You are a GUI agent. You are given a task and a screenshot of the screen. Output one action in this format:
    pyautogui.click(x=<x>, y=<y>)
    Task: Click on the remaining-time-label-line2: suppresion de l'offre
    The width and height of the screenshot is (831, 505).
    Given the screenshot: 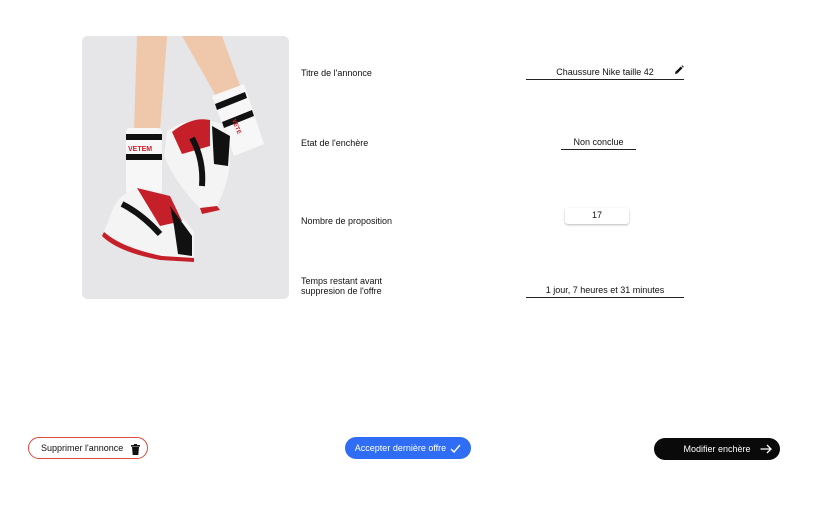 What is the action you would take?
    pyautogui.click(x=341, y=291)
    